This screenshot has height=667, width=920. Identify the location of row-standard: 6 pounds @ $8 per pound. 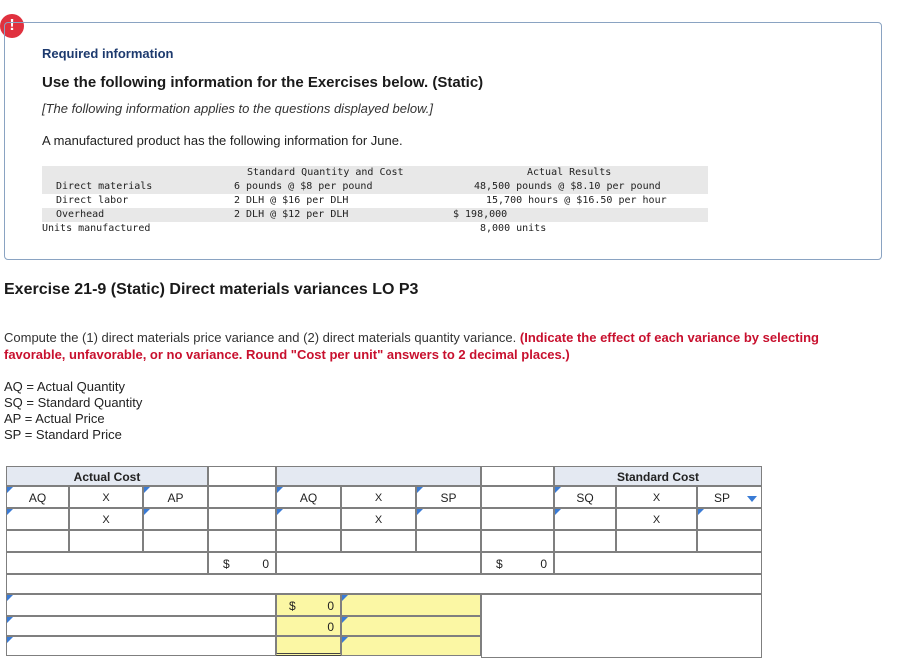
(303, 186).